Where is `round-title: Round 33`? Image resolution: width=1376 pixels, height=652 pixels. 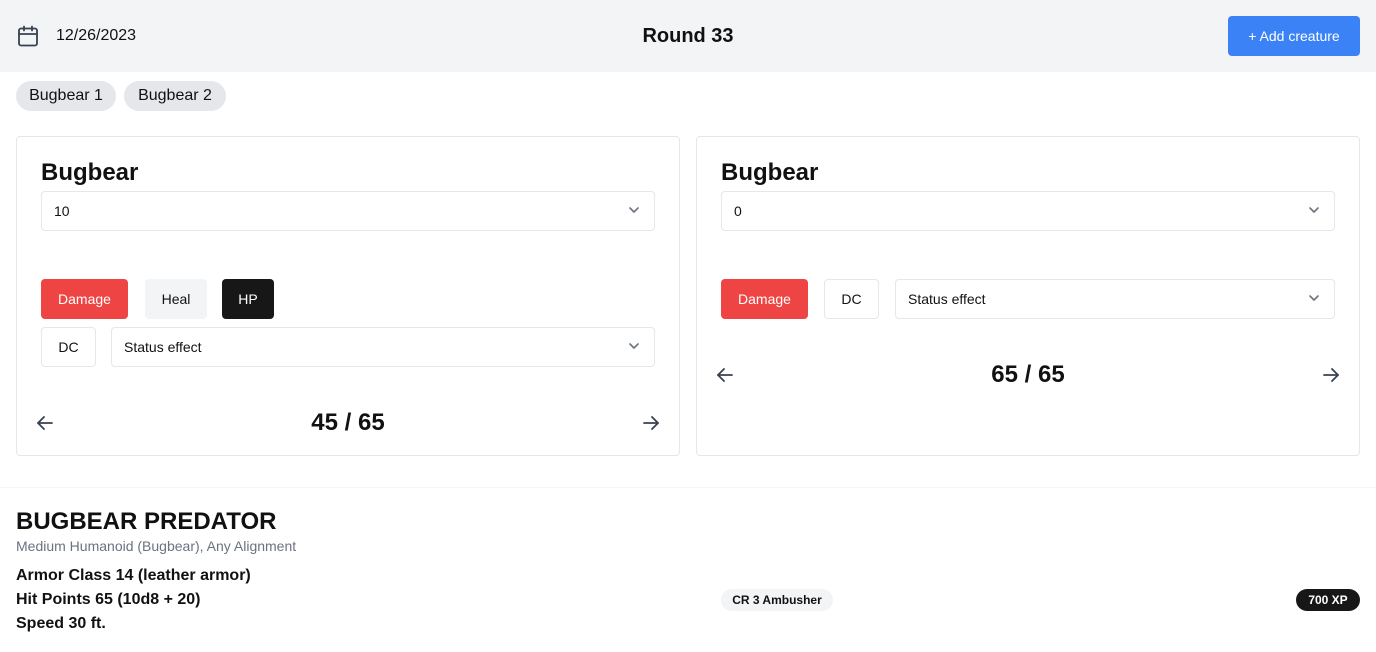 round-title: Round 33 is located at coordinates (688, 36).